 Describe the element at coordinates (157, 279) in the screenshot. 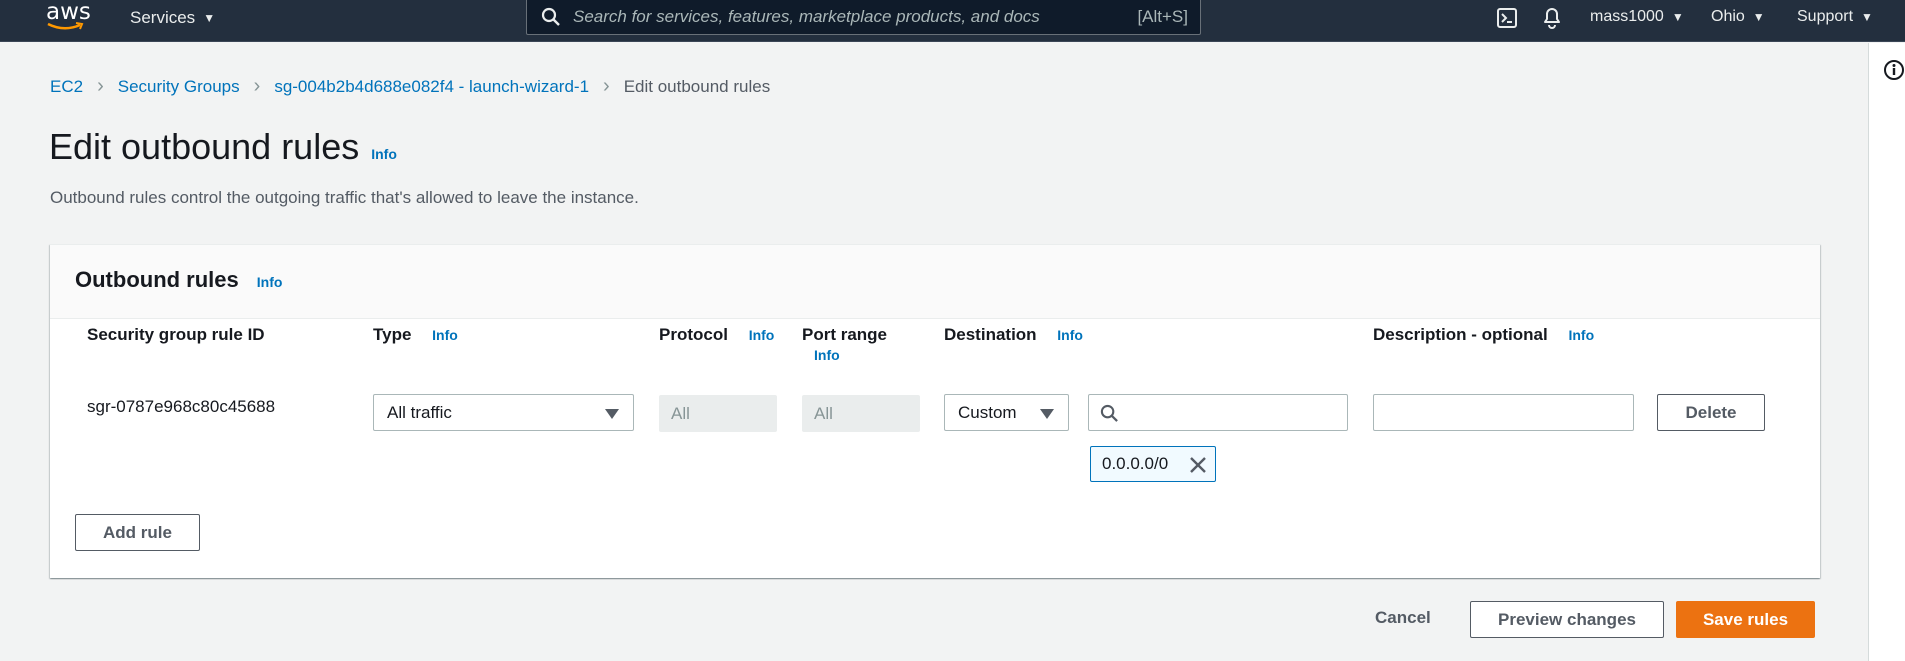

I see `container-title: Outbound rules` at that location.